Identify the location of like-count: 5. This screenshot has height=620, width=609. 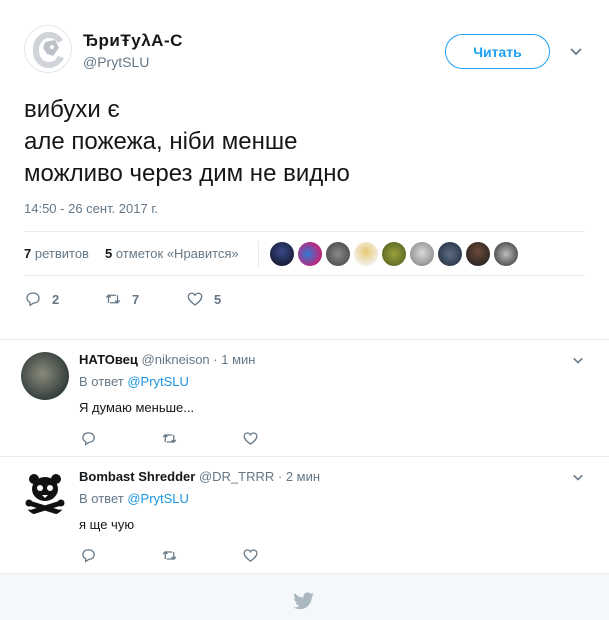
(218, 299).